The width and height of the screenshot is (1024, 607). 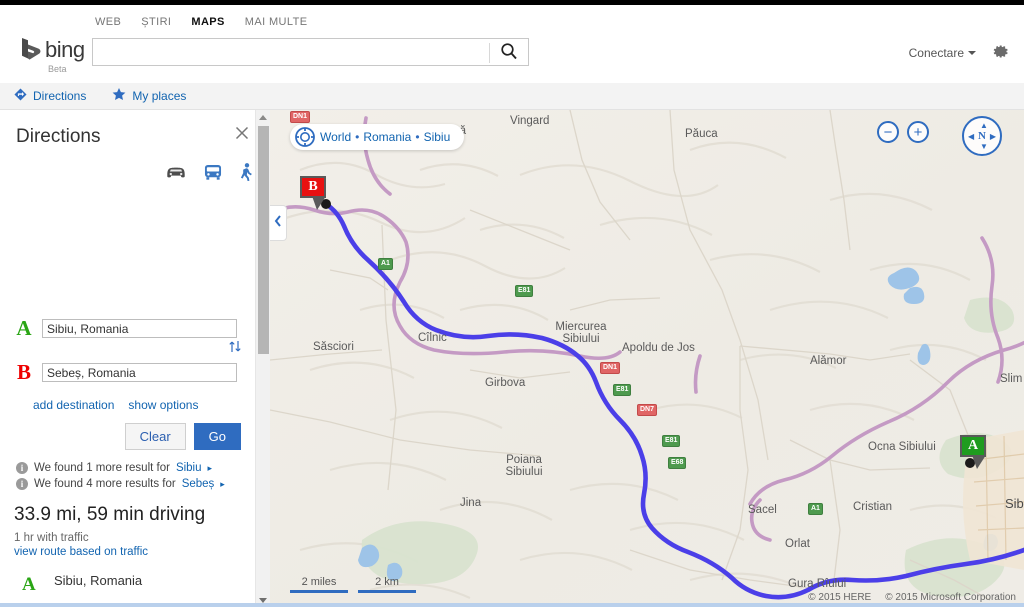 I want to click on my-places-button: My places, so click(x=149, y=96).